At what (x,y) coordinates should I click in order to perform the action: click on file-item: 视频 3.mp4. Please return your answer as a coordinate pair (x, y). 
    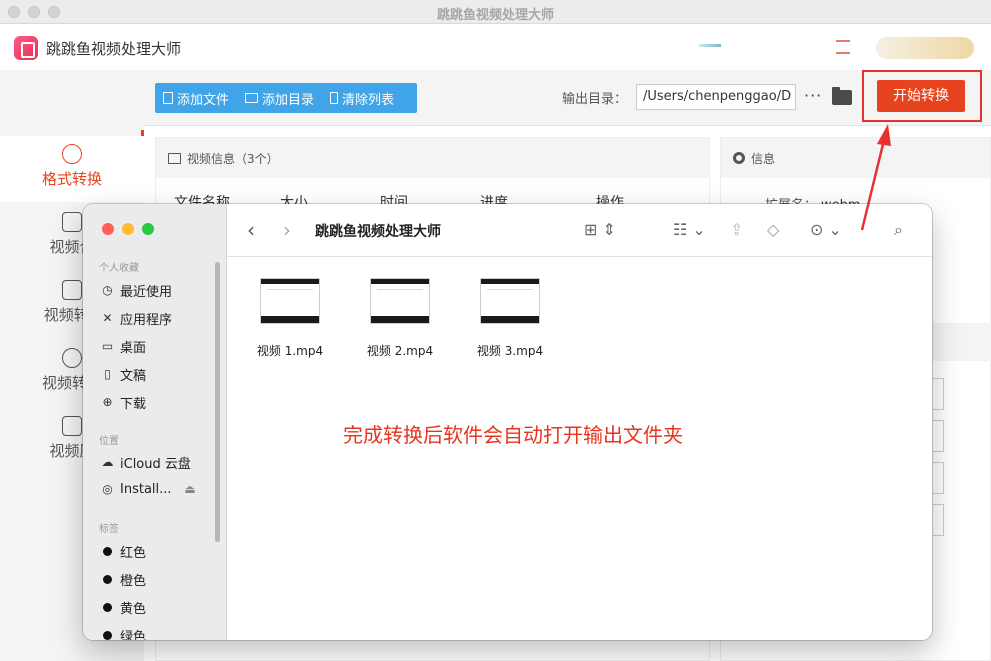
    Looking at the image, I should click on (510, 318).